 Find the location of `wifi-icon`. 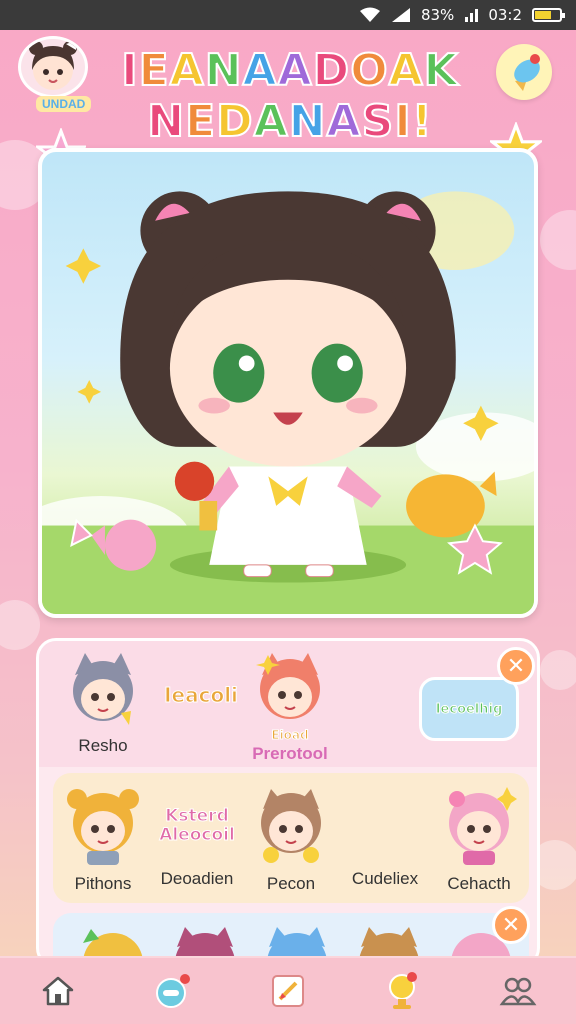

wifi-icon is located at coordinates (370, 15).